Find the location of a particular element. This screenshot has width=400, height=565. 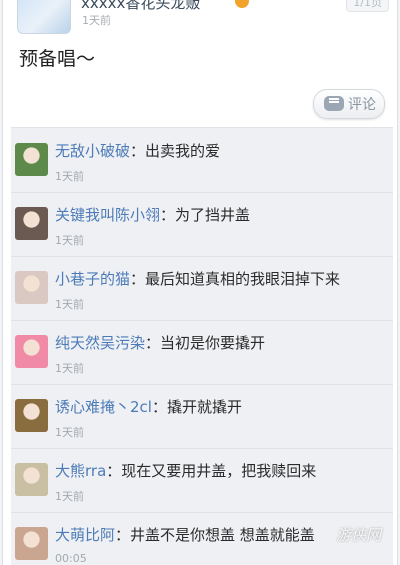

commenter-name: 诱心难掩丶2cl is located at coordinates (103, 407).